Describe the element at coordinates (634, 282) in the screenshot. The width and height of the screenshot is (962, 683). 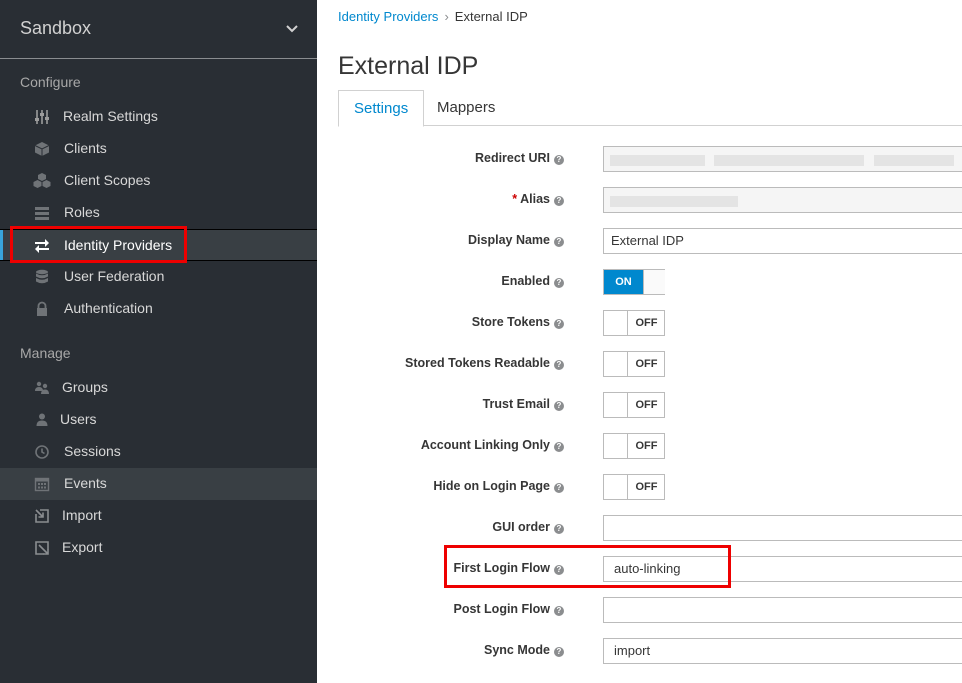
I see `enabled-toggle: ON` at that location.